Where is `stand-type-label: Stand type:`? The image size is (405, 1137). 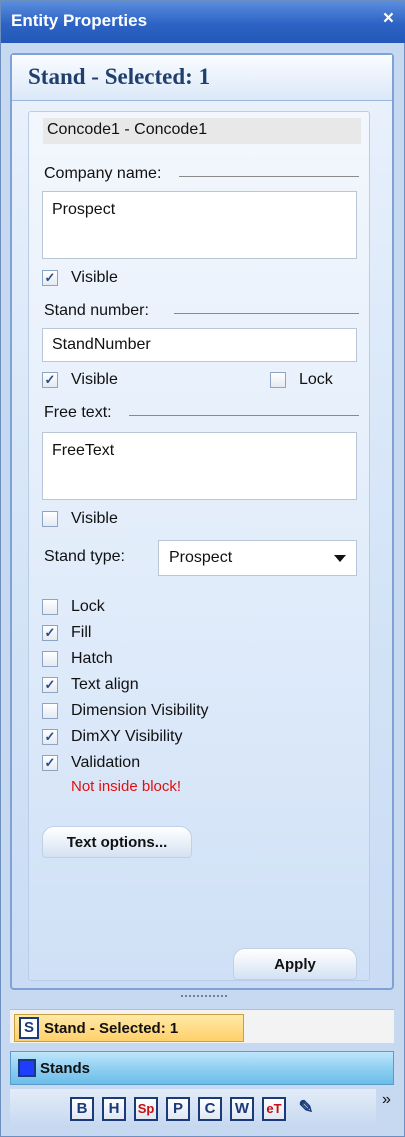 stand-type-label: Stand type: is located at coordinates (84, 556).